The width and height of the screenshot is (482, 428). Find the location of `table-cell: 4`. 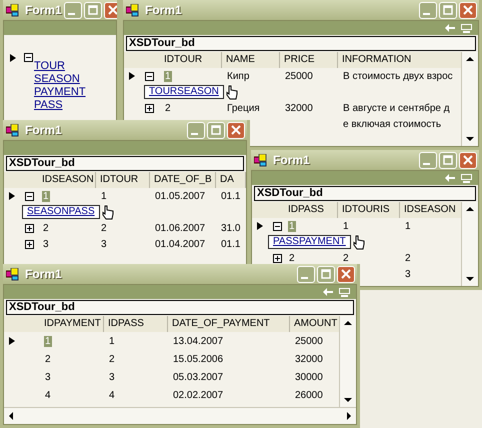

table-cell: 4 is located at coordinates (48, 395).